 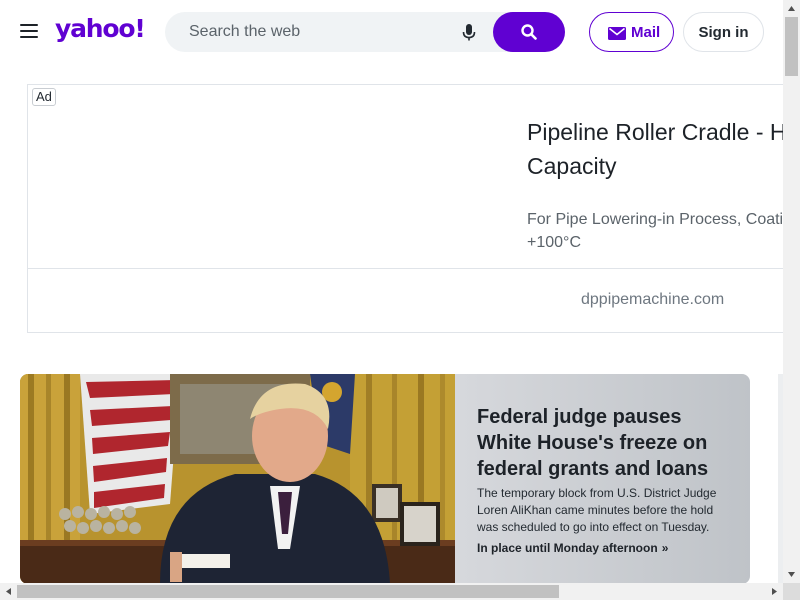 I want to click on vertical-scroll-thumb, so click(x=791, y=46).